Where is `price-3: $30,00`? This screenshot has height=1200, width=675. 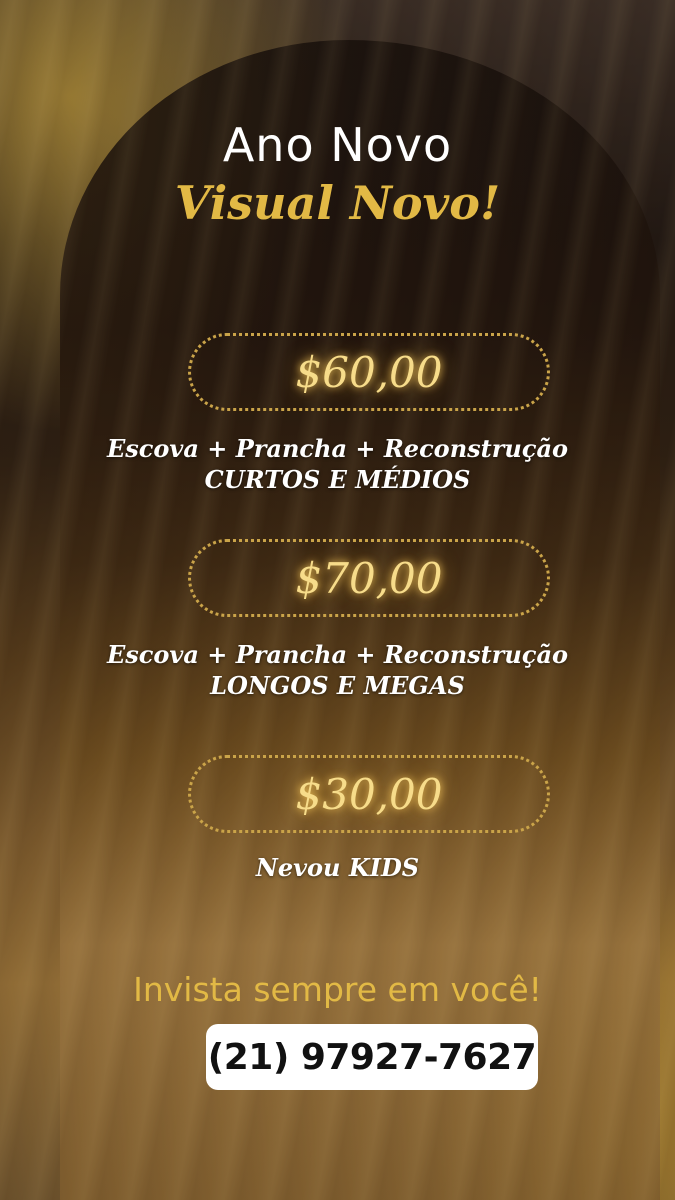 price-3: $30,00 is located at coordinates (369, 794).